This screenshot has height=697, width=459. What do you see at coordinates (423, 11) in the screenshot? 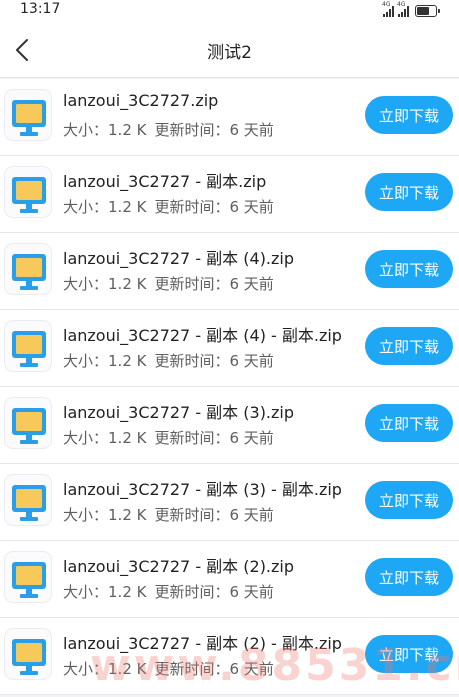
I see `battery-fill` at bounding box center [423, 11].